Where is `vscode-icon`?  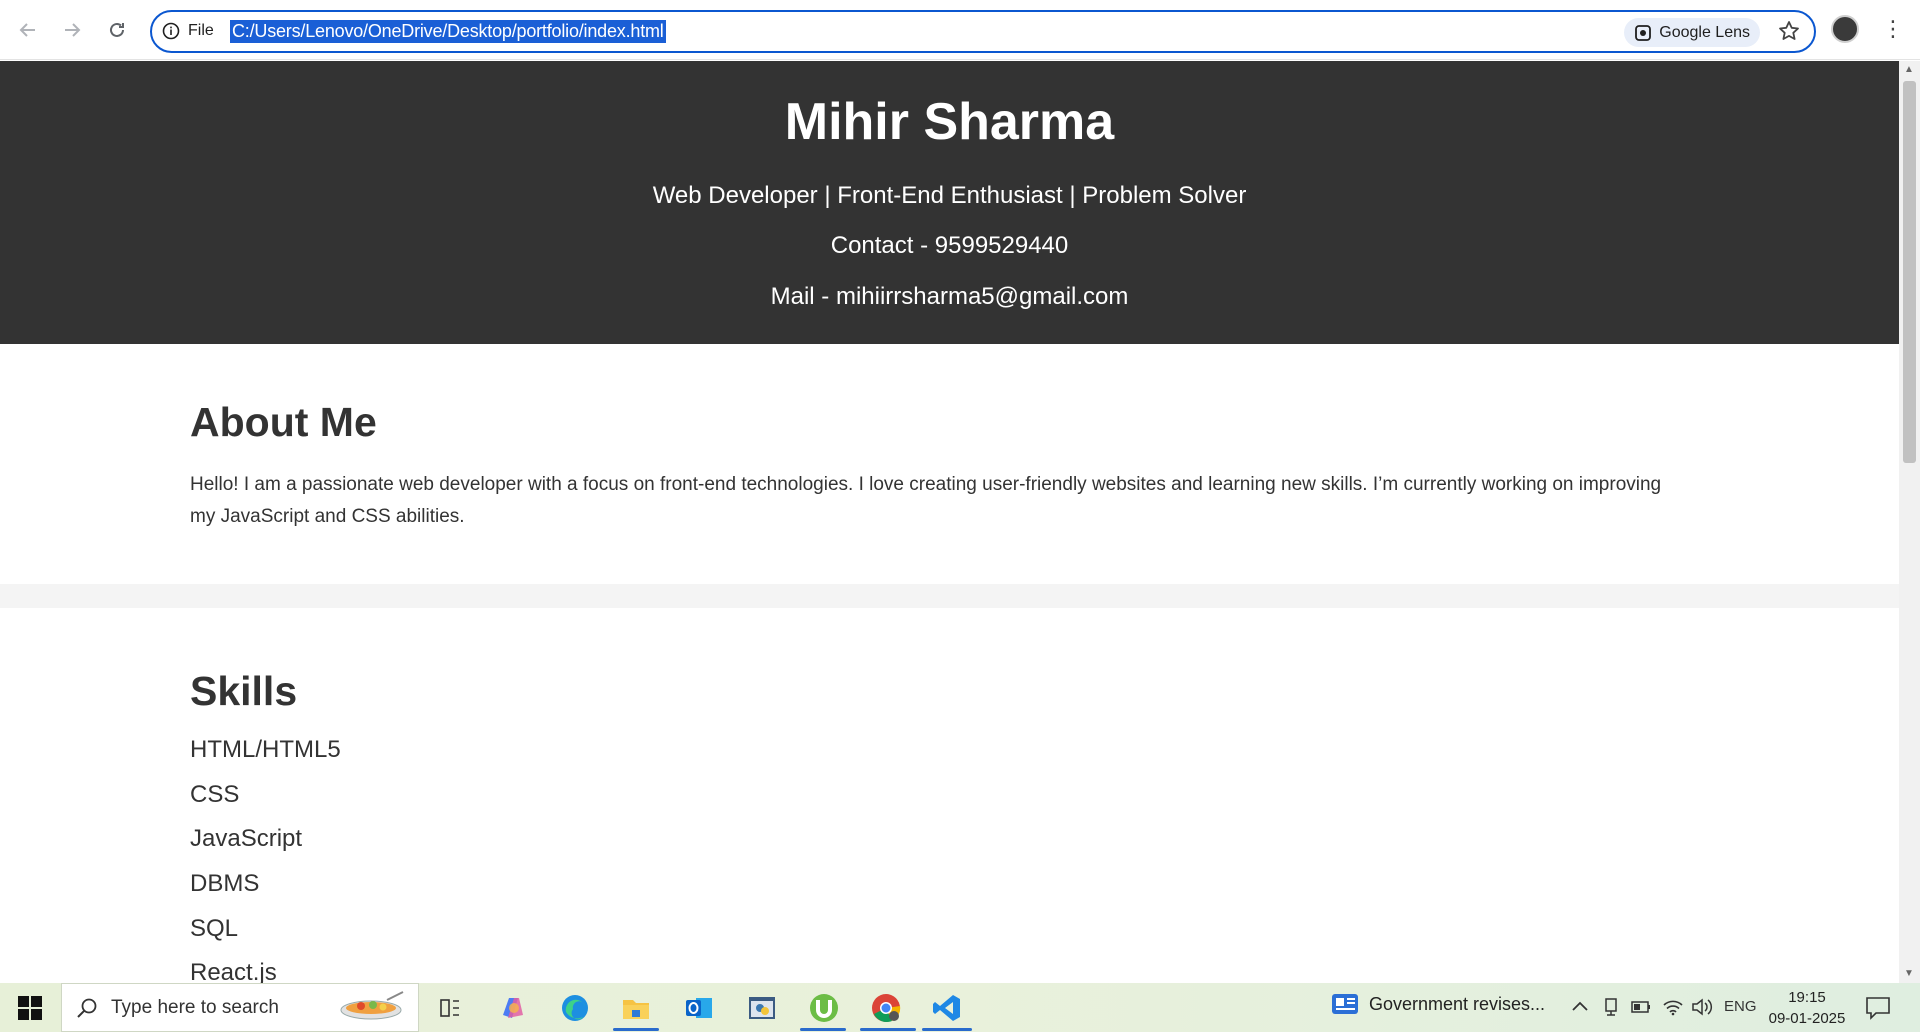 vscode-icon is located at coordinates (947, 1008).